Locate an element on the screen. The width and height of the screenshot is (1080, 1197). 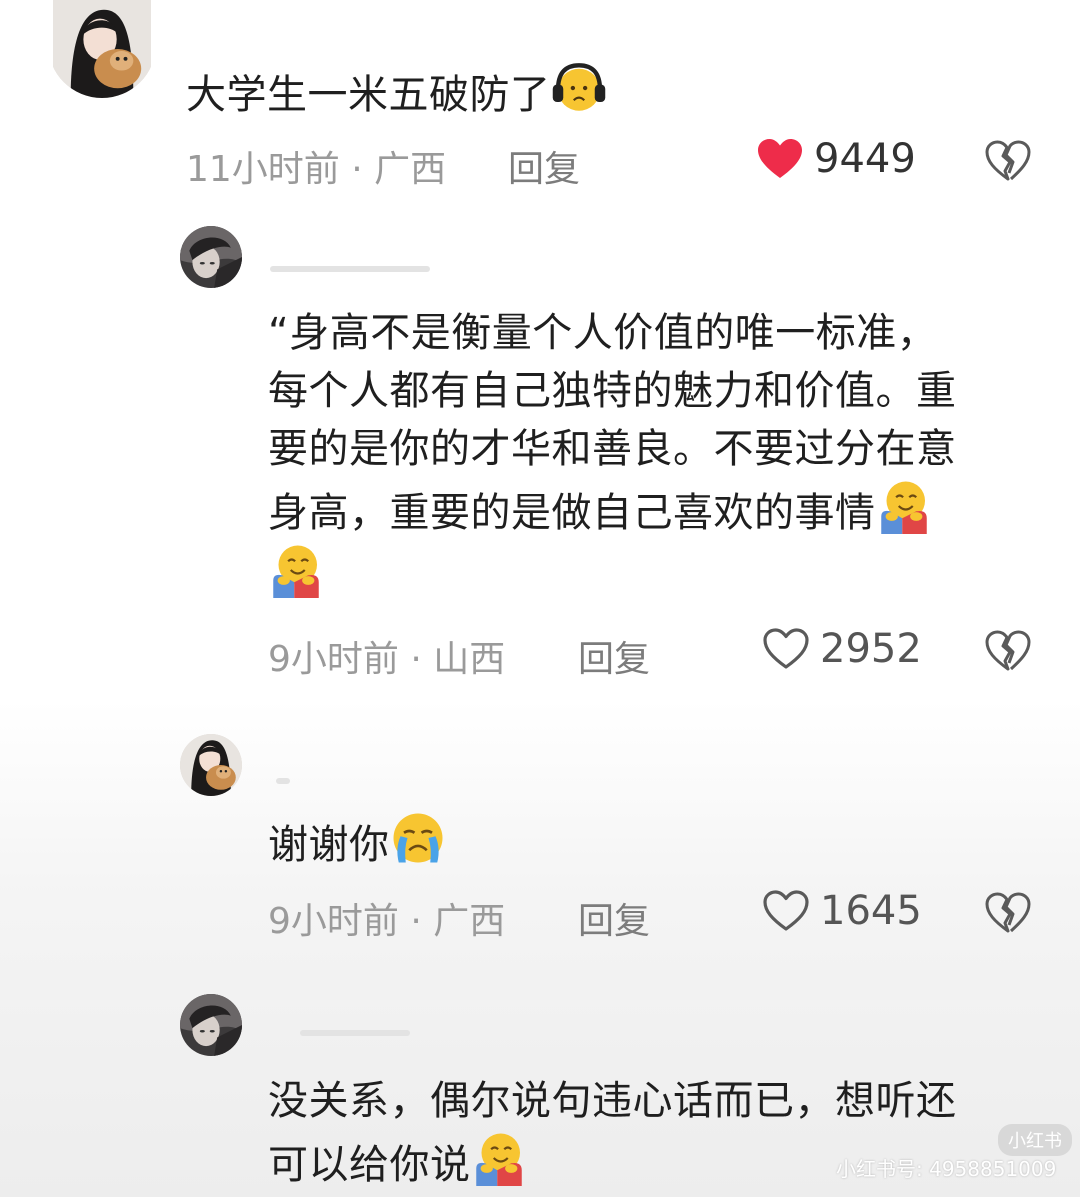
like-count: 1645 is located at coordinates (871, 911).